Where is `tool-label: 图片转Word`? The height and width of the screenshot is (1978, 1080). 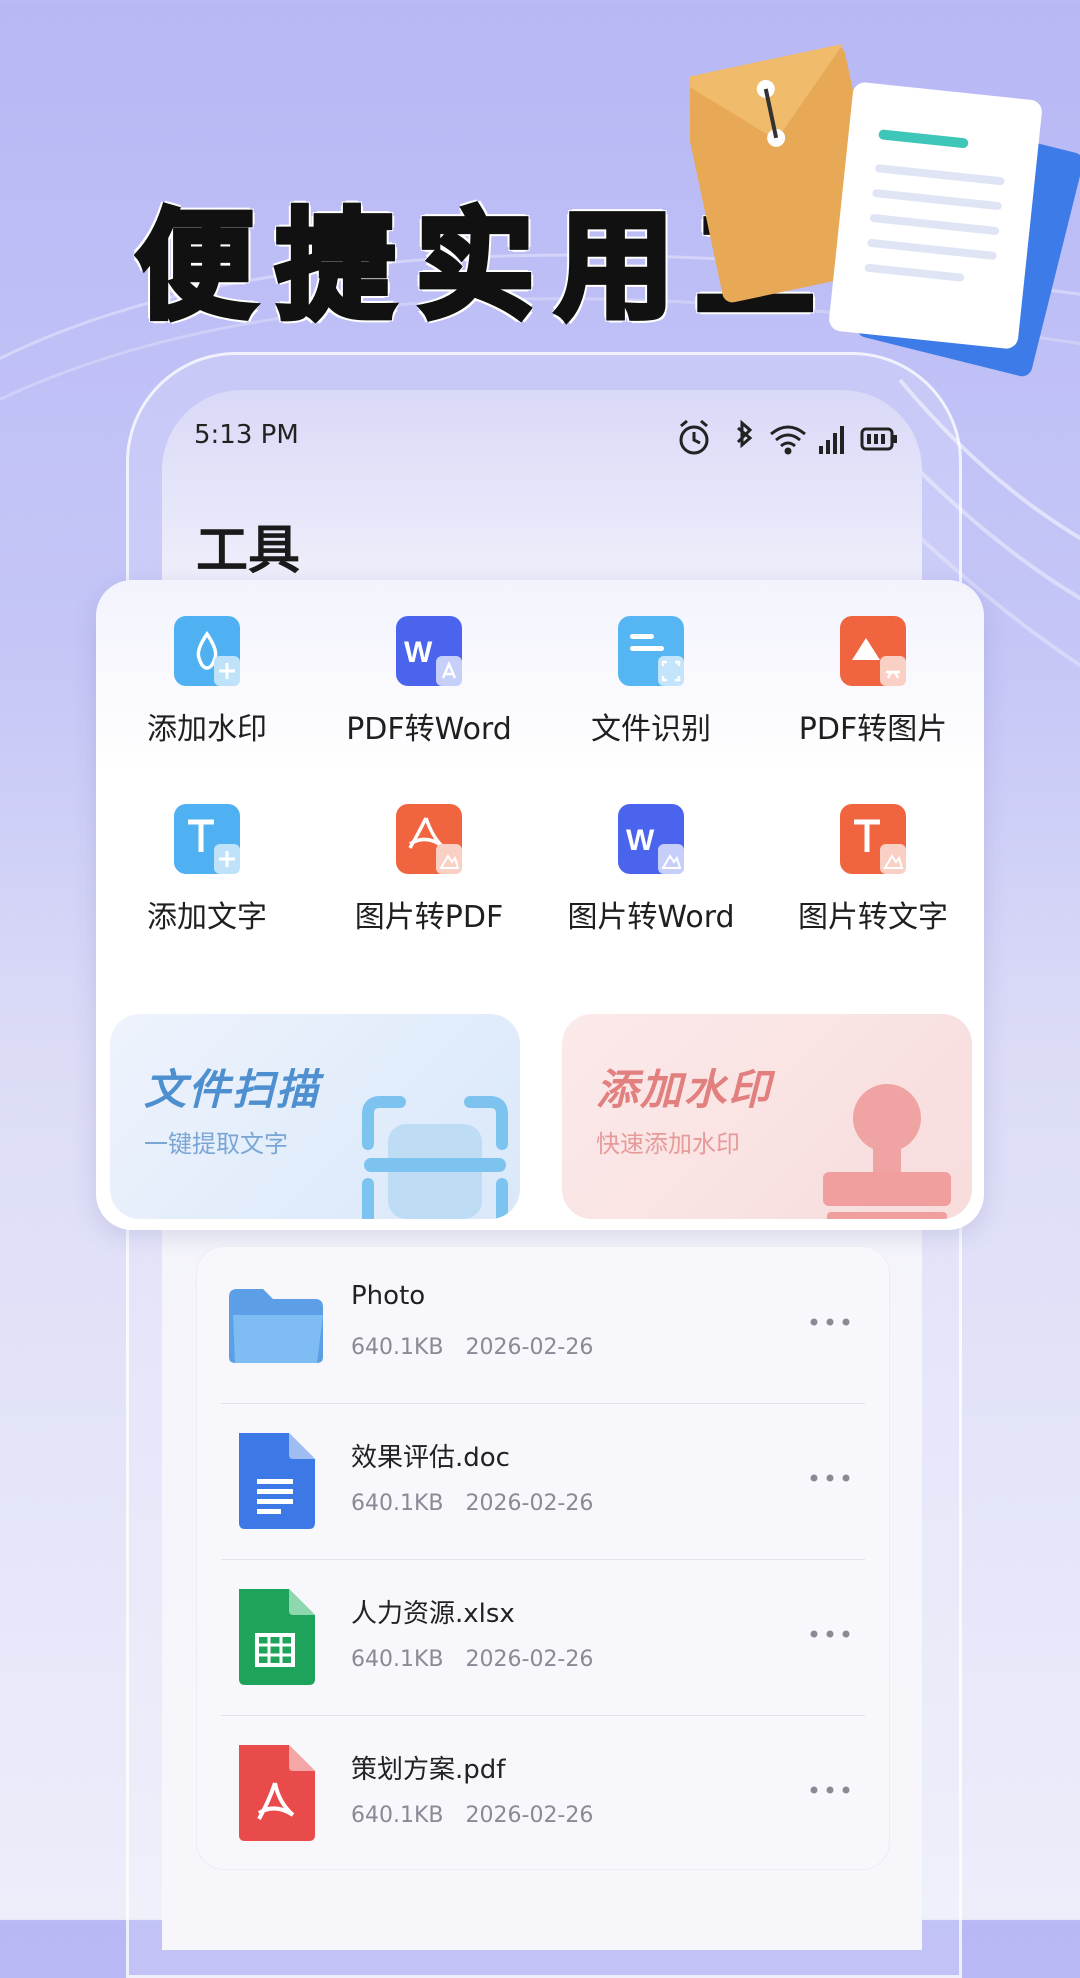 tool-label: 图片转Word is located at coordinates (651, 917).